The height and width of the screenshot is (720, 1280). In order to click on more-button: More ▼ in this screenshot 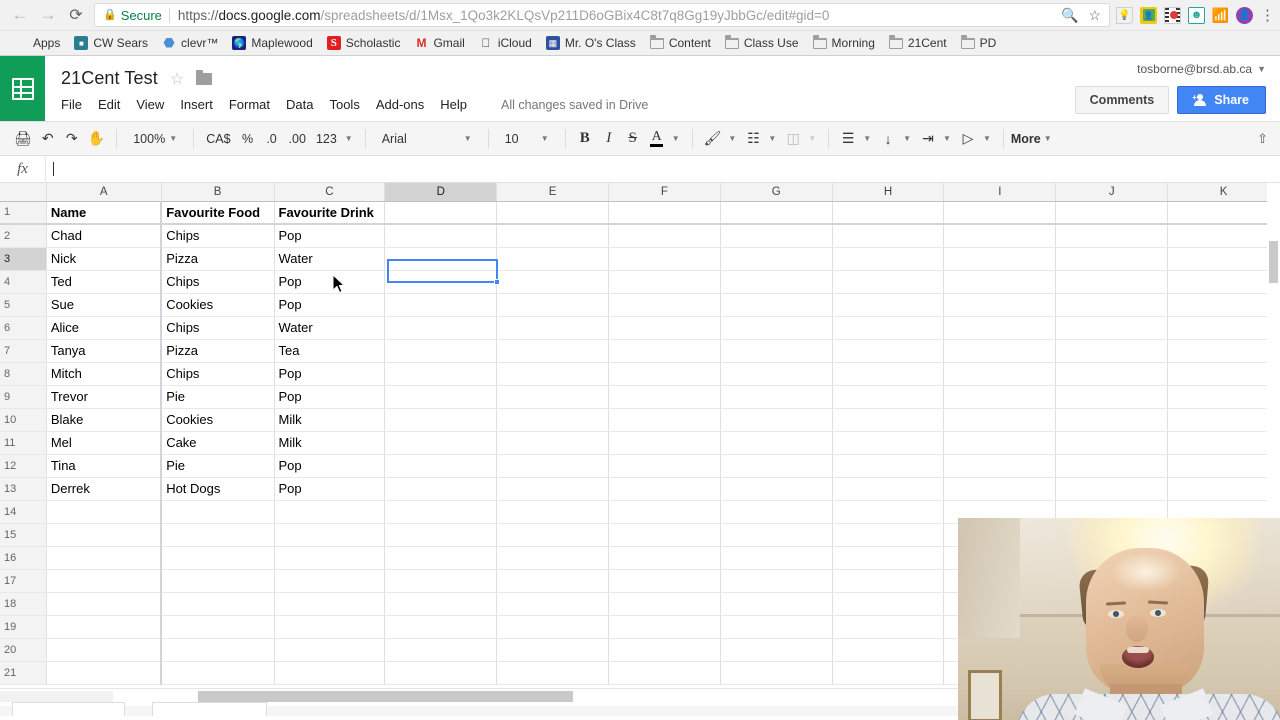, I will do `click(1034, 139)`.